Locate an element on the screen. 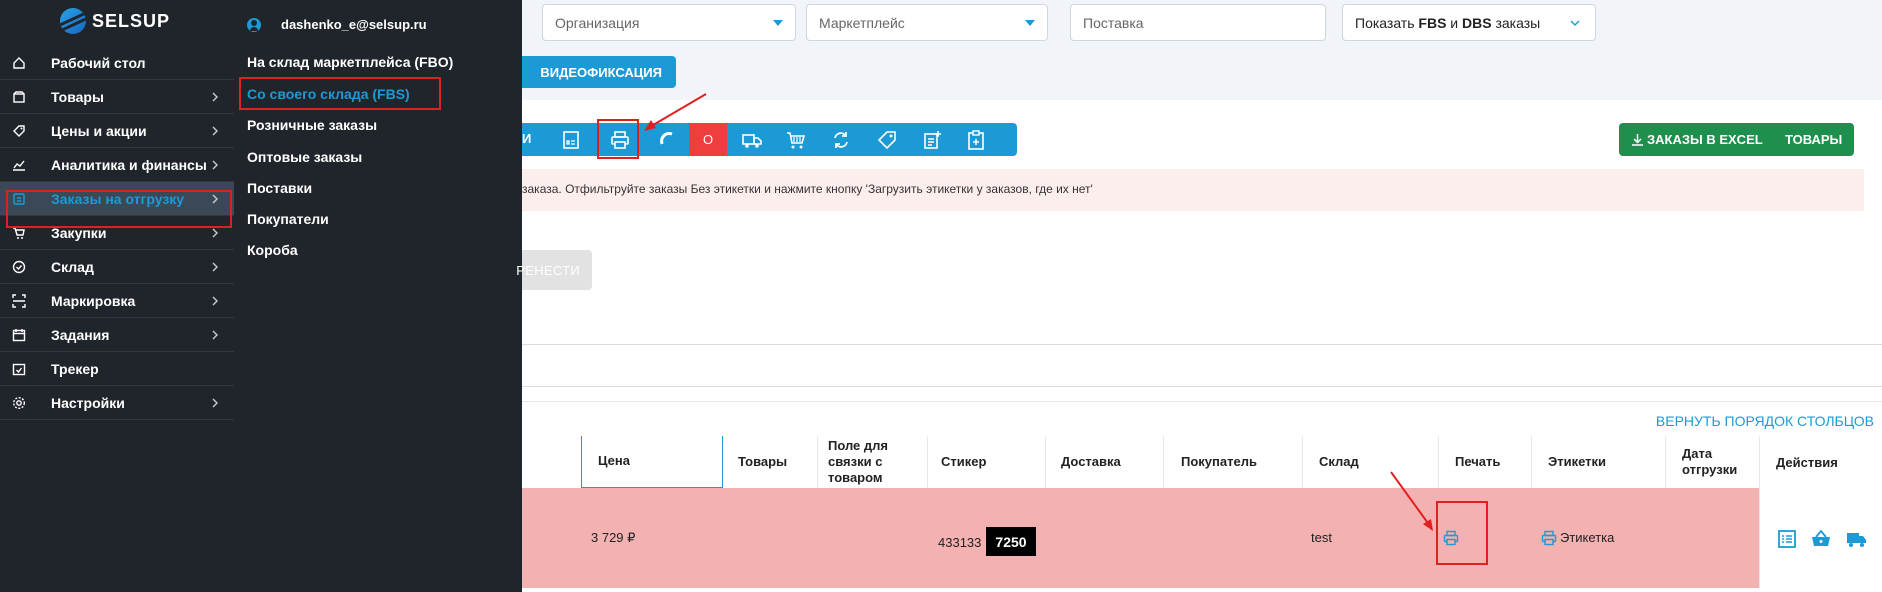 Image resolution: width=1882 pixels, height=592 pixels. sidebar-item-warehouse: Склад is located at coordinates (117, 267).